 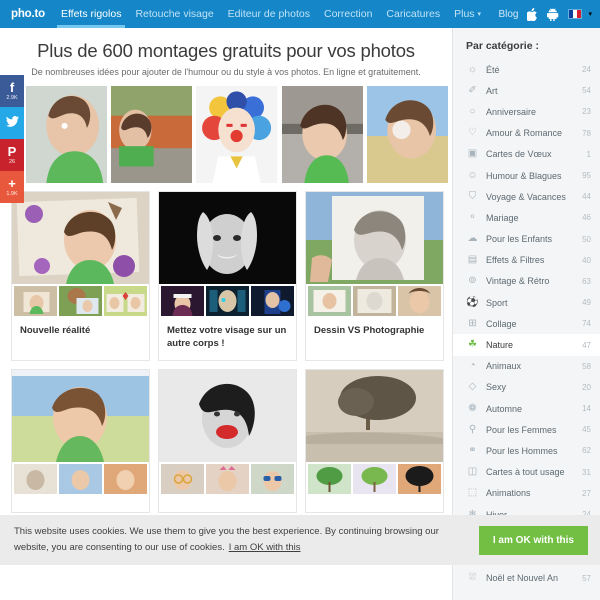 What do you see at coordinates (586, 303) in the screenshot?
I see `category-count: 49` at bounding box center [586, 303].